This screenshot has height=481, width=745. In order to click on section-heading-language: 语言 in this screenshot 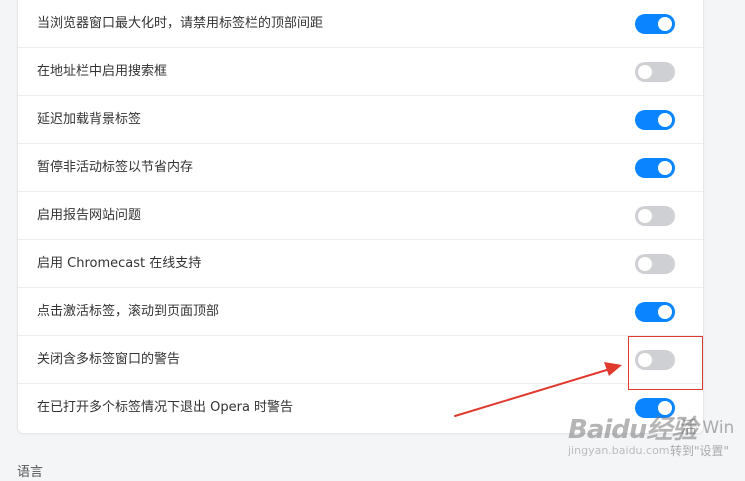, I will do `click(30, 472)`.